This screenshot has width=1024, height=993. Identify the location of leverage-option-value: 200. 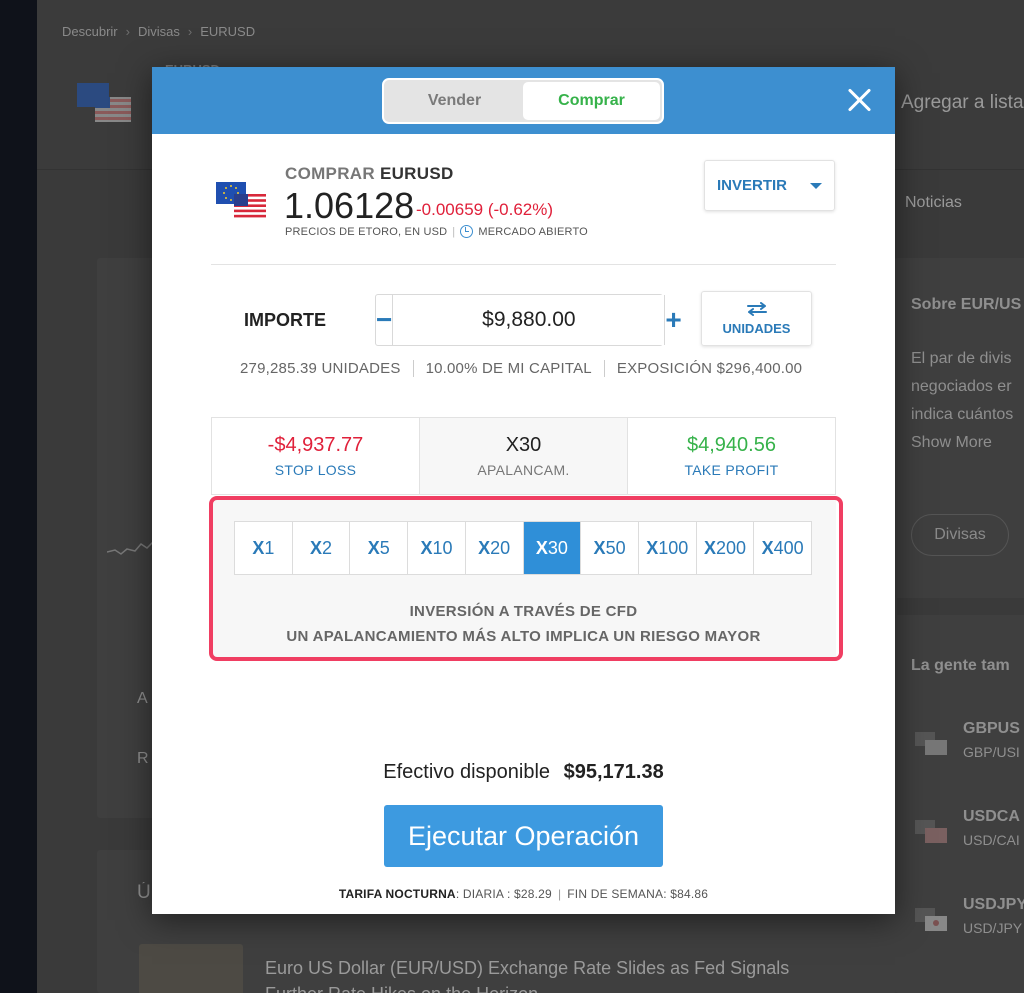
(730, 547).